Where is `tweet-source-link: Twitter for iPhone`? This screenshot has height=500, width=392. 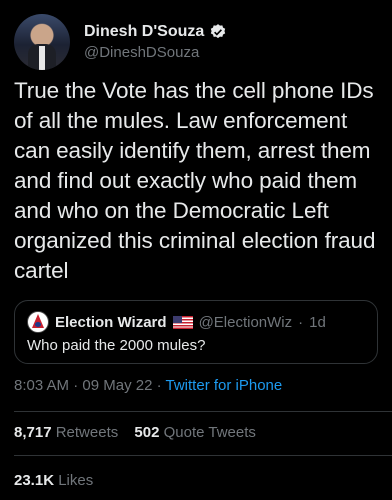 tweet-source-link: Twitter for iPhone is located at coordinates (224, 385).